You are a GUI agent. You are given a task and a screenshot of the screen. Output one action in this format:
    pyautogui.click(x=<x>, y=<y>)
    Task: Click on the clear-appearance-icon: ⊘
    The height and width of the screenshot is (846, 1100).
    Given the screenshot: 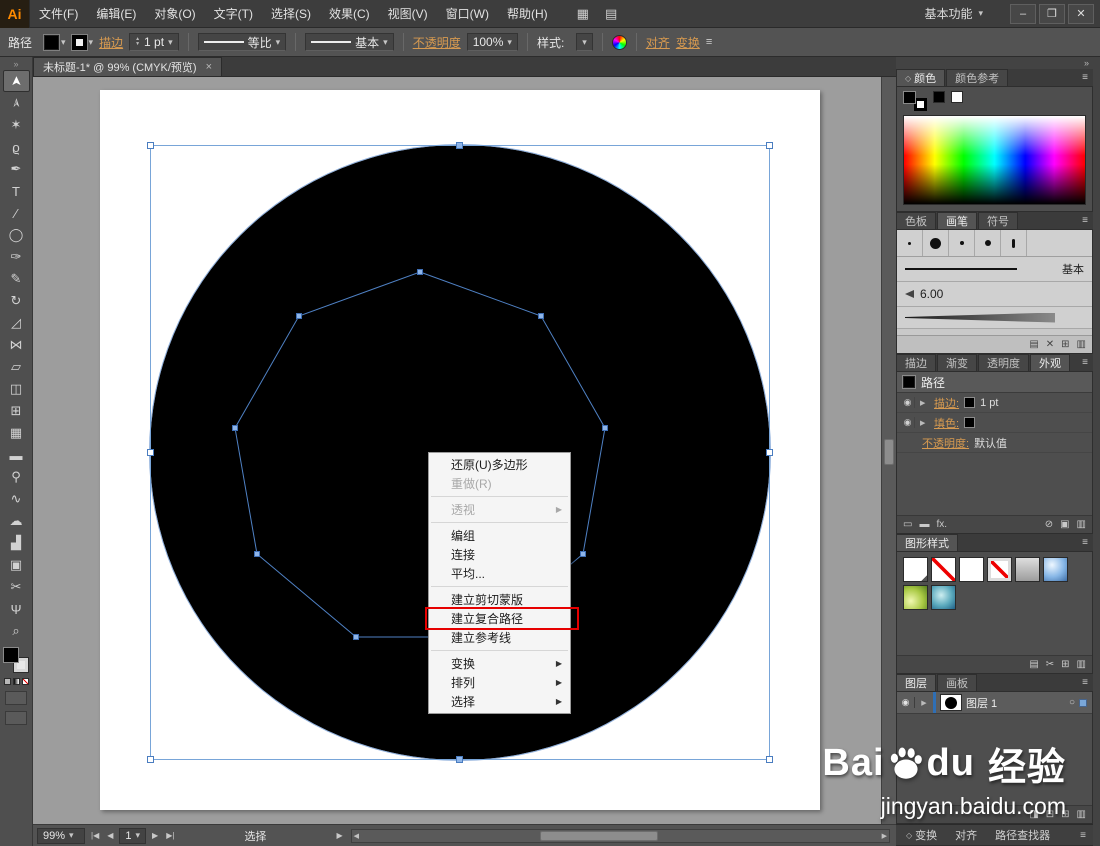 What is the action you would take?
    pyautogui.click(x=1049, y=524)
    